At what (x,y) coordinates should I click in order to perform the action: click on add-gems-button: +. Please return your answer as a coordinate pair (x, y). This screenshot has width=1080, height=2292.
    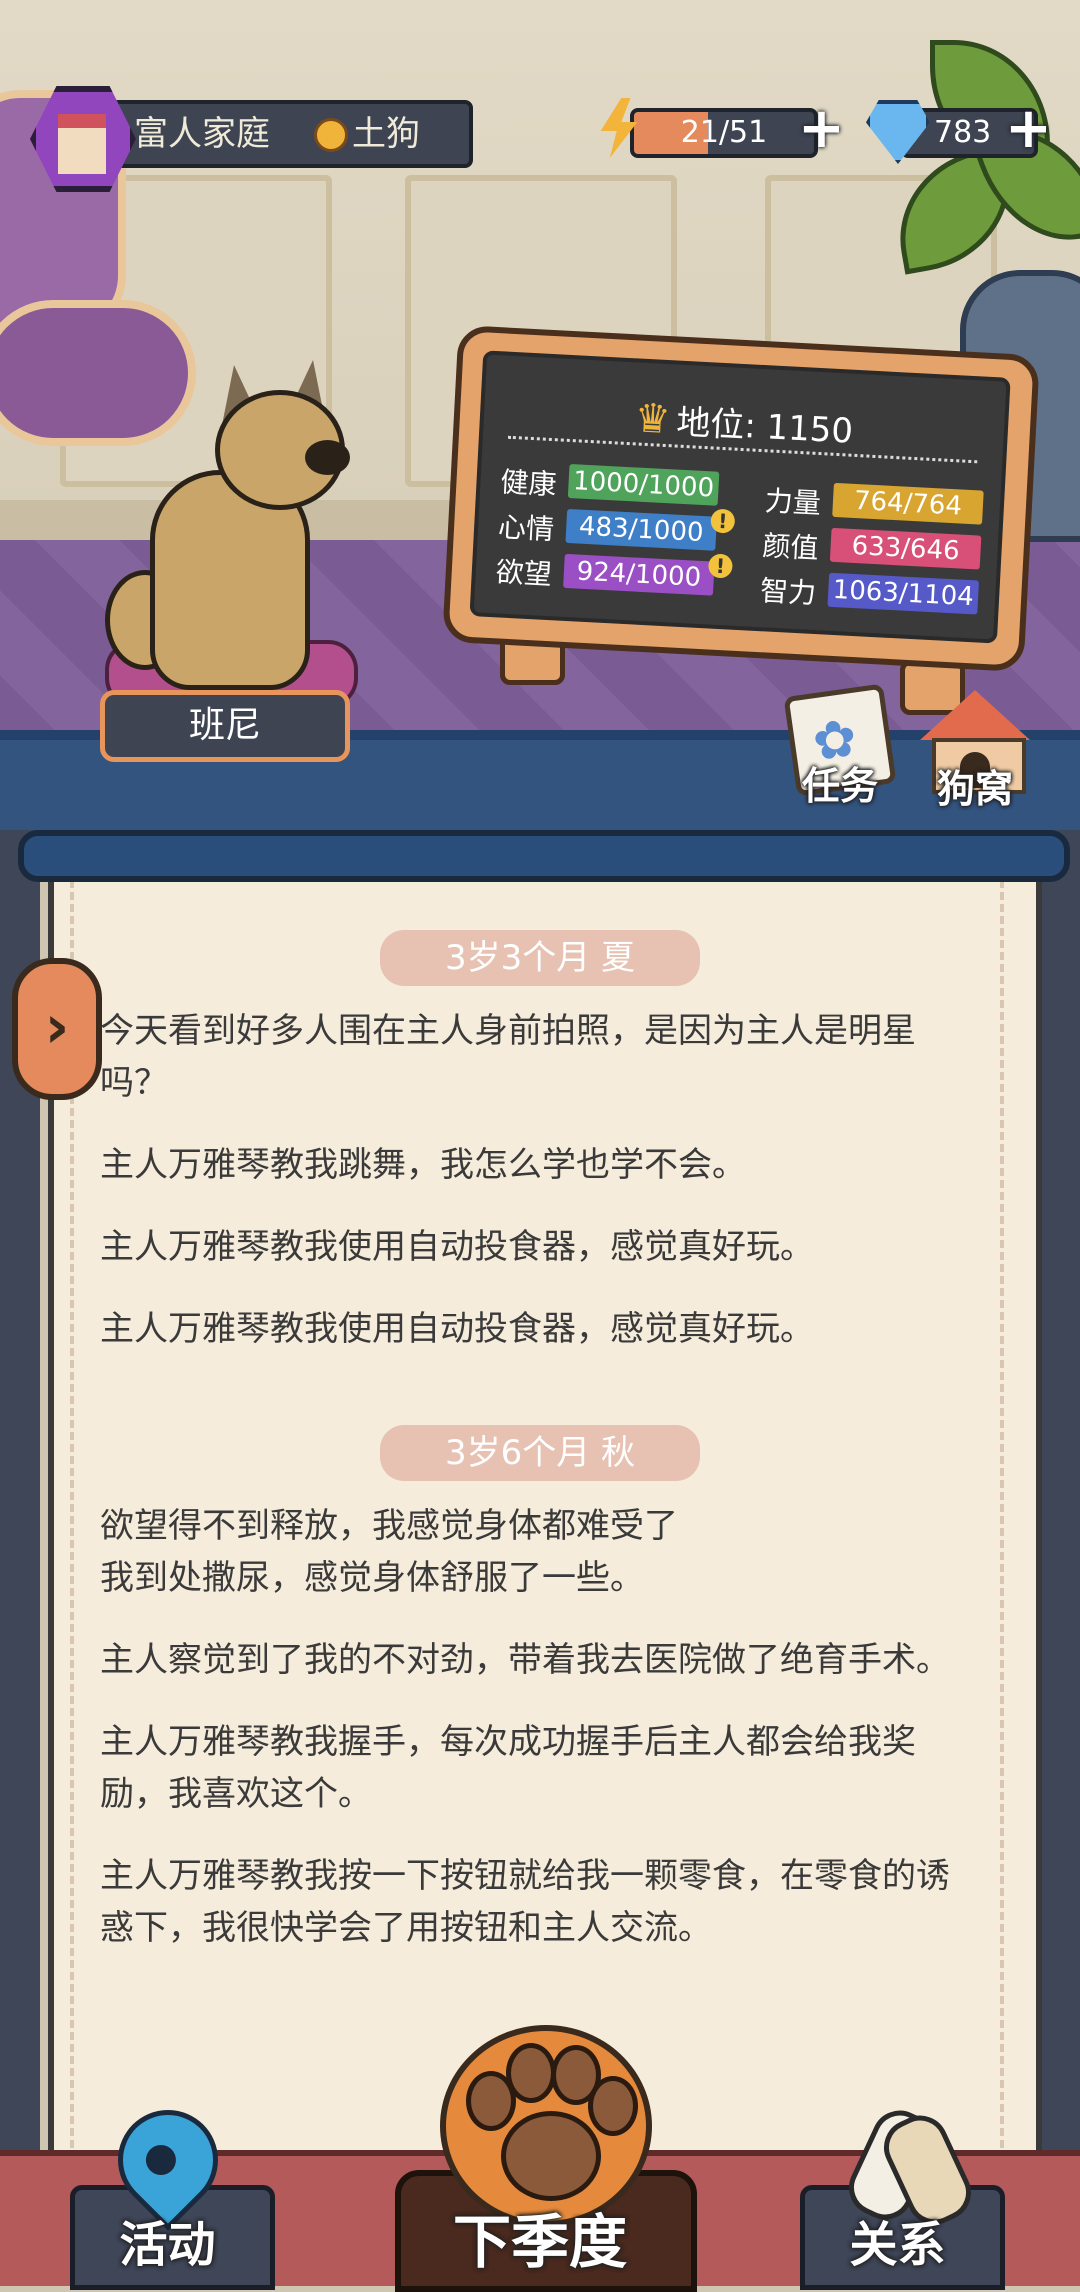
    Looking at the image, I should click on (1028, 129).